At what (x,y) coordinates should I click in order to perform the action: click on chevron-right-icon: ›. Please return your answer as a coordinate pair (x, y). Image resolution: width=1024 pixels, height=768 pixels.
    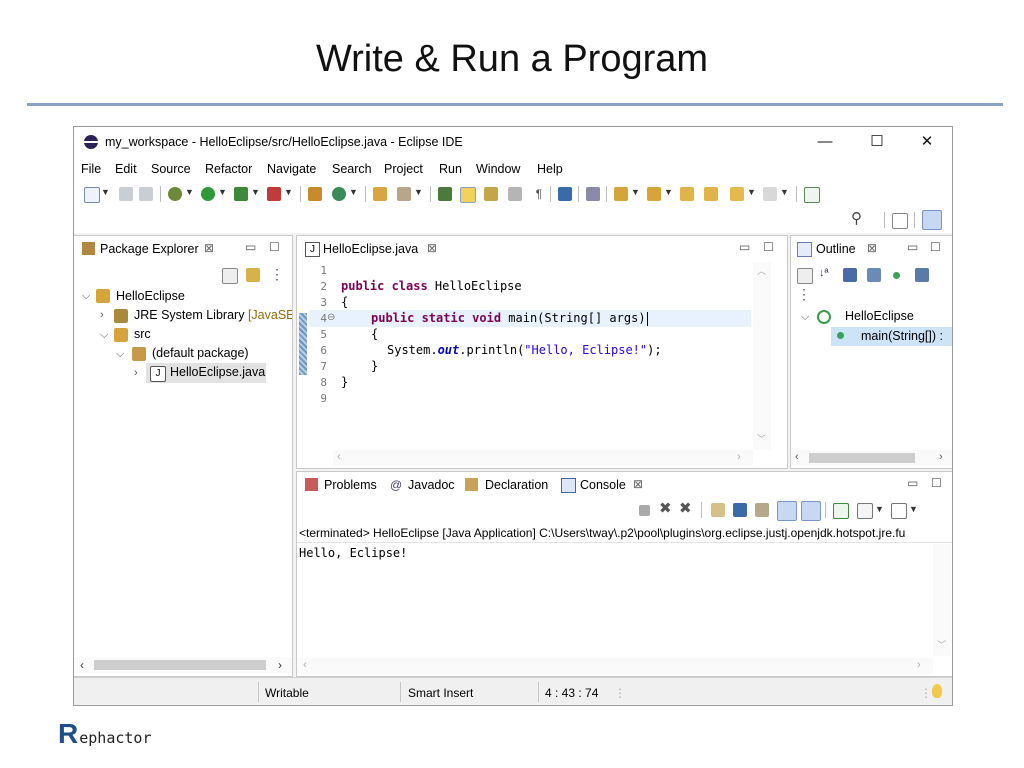
    Looking at the image, I should click on (136, 373).